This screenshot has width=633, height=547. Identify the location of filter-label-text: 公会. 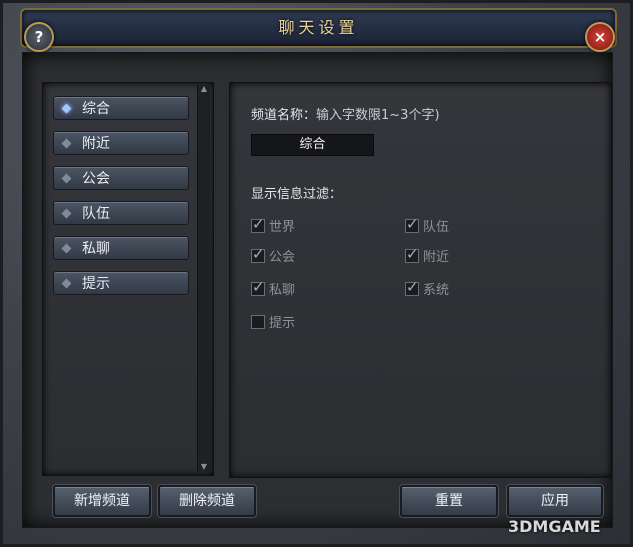
(282, 257).